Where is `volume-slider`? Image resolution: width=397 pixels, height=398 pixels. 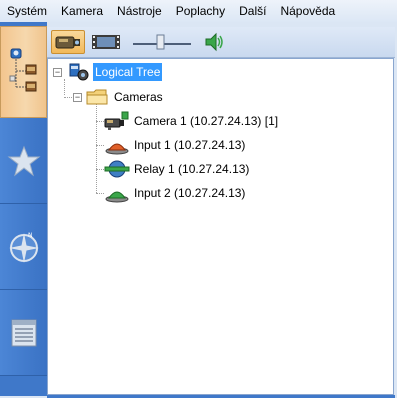 volume-slider is located at coordinates (162, 42).